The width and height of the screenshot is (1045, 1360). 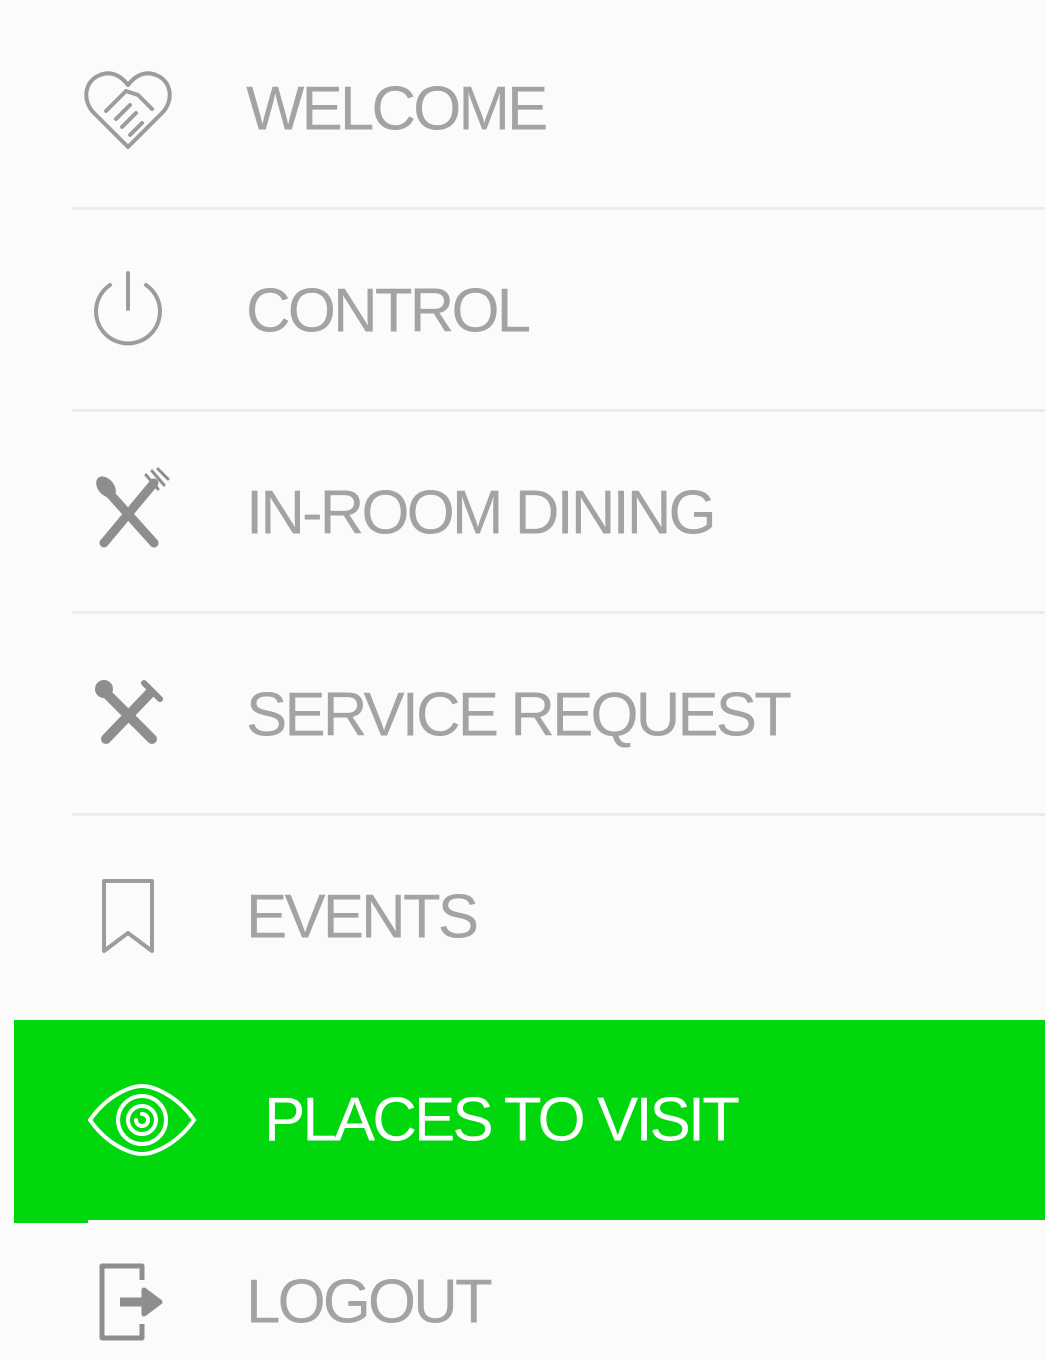 I want to click on menu-item-service-request: SERVICE REQUEST, so click(x=522, y=715).